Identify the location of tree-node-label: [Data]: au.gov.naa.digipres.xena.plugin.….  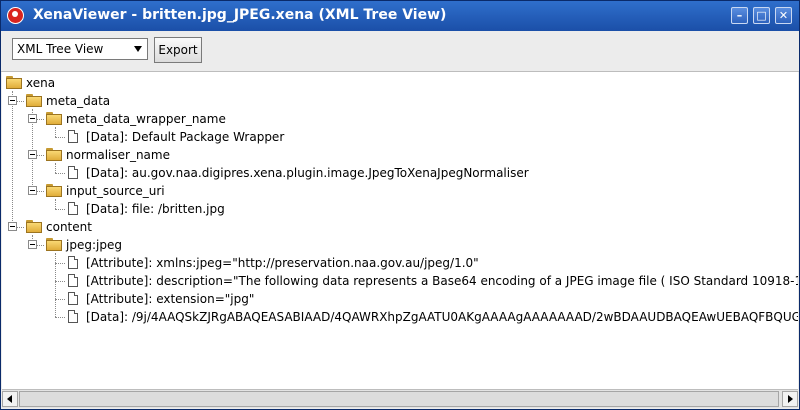
(307, 173).